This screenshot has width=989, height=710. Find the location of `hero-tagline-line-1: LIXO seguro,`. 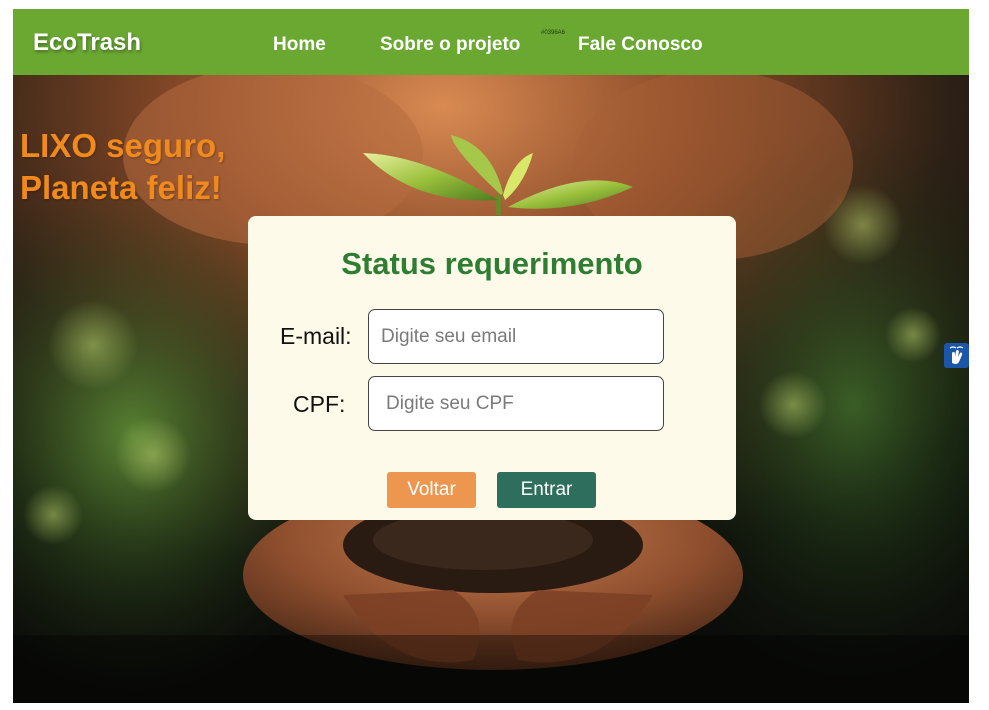

hero-tagline-line-1: LIXO seguro, is located at coordinates (123, 145).